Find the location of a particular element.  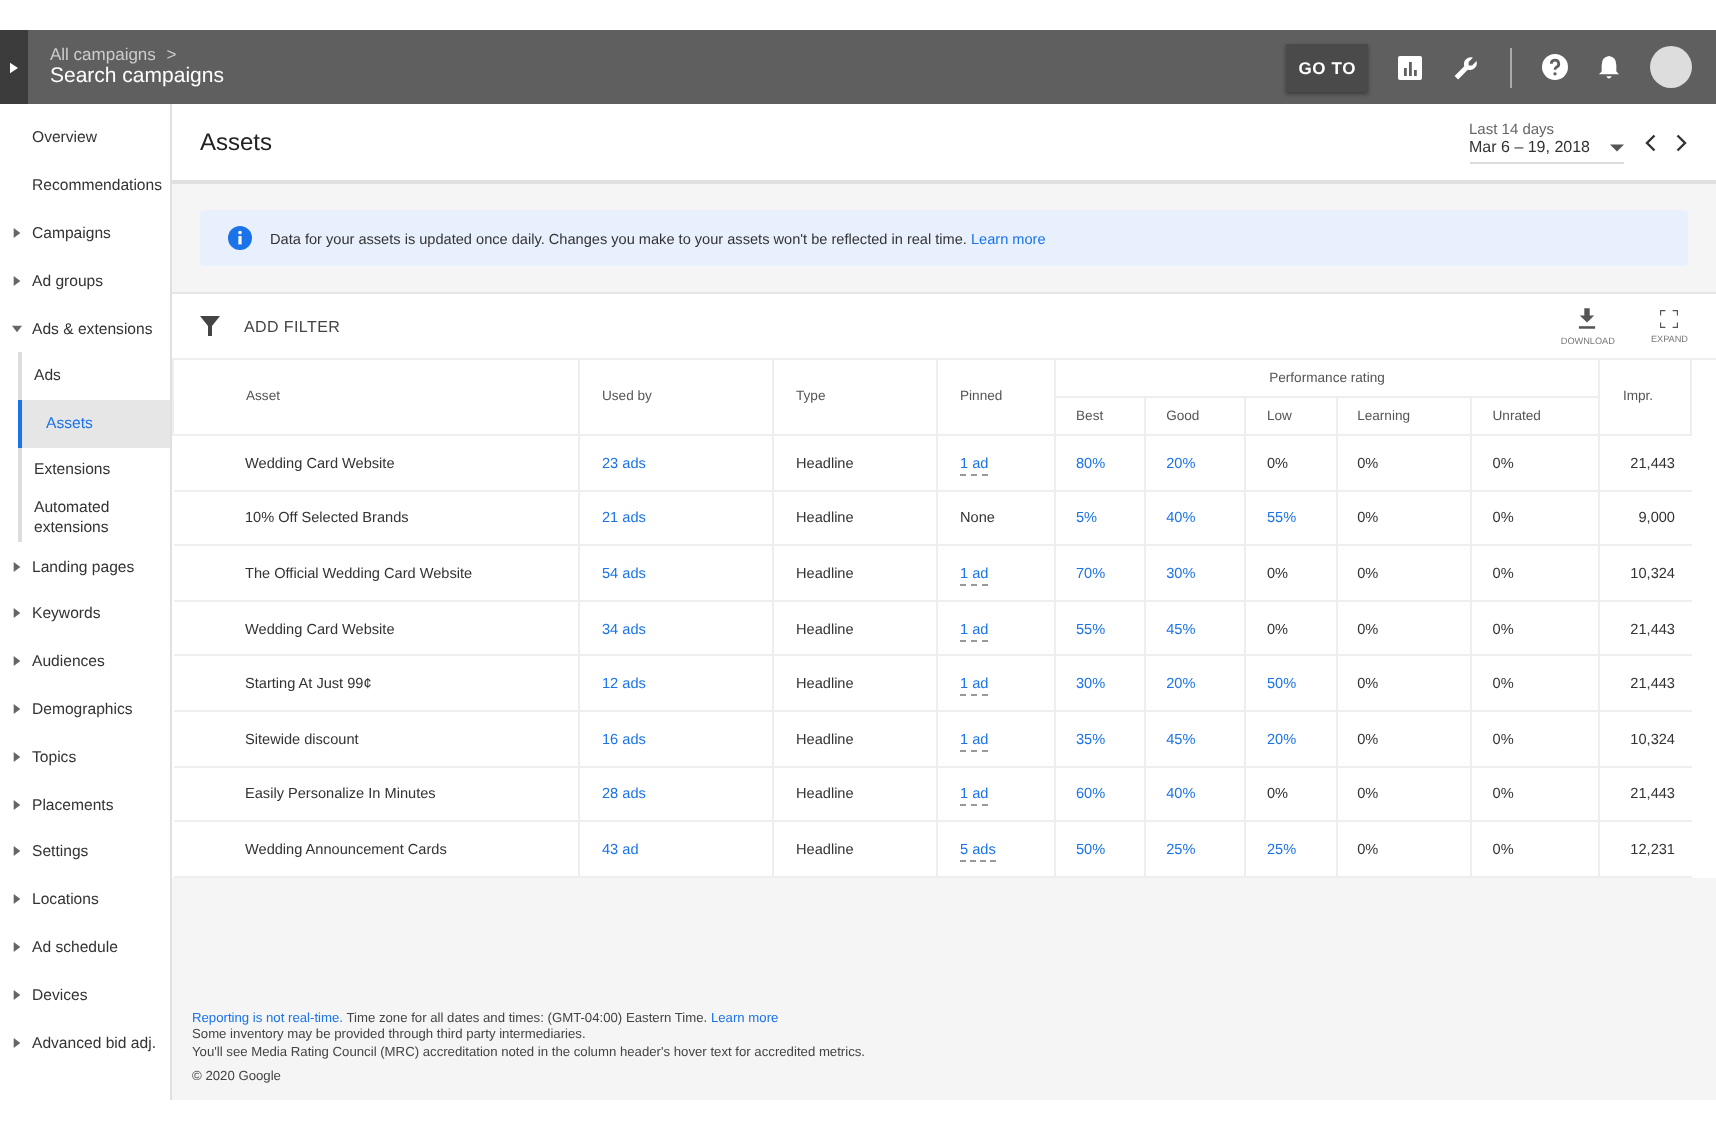

dropdown-icon is located at coordinates (1617, 148).